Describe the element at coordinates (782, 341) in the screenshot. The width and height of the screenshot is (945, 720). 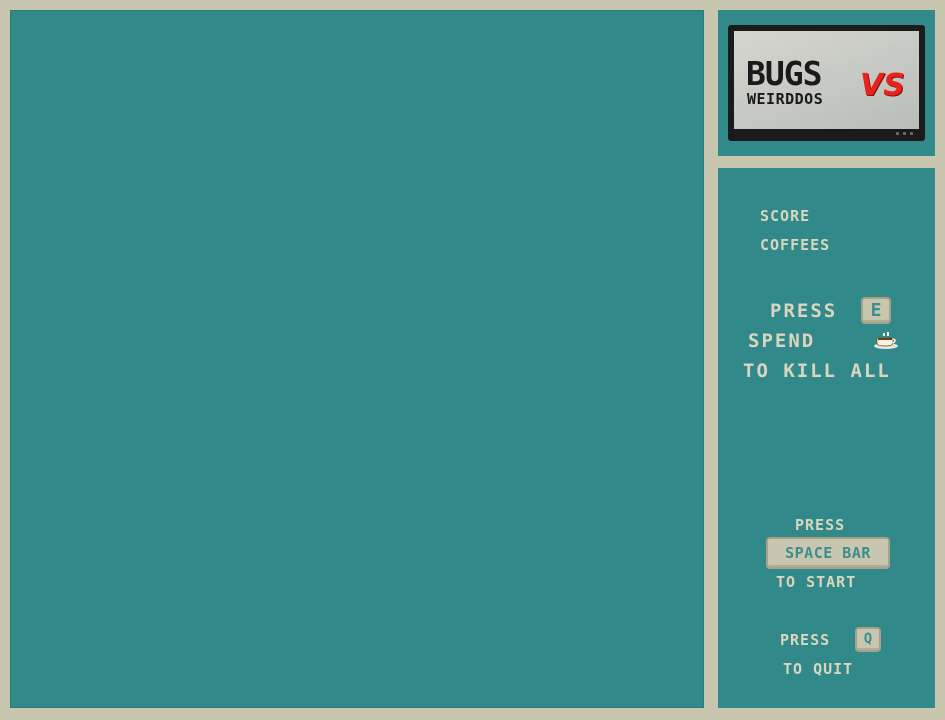
I see `special-spend-label: SPEND` at that location.